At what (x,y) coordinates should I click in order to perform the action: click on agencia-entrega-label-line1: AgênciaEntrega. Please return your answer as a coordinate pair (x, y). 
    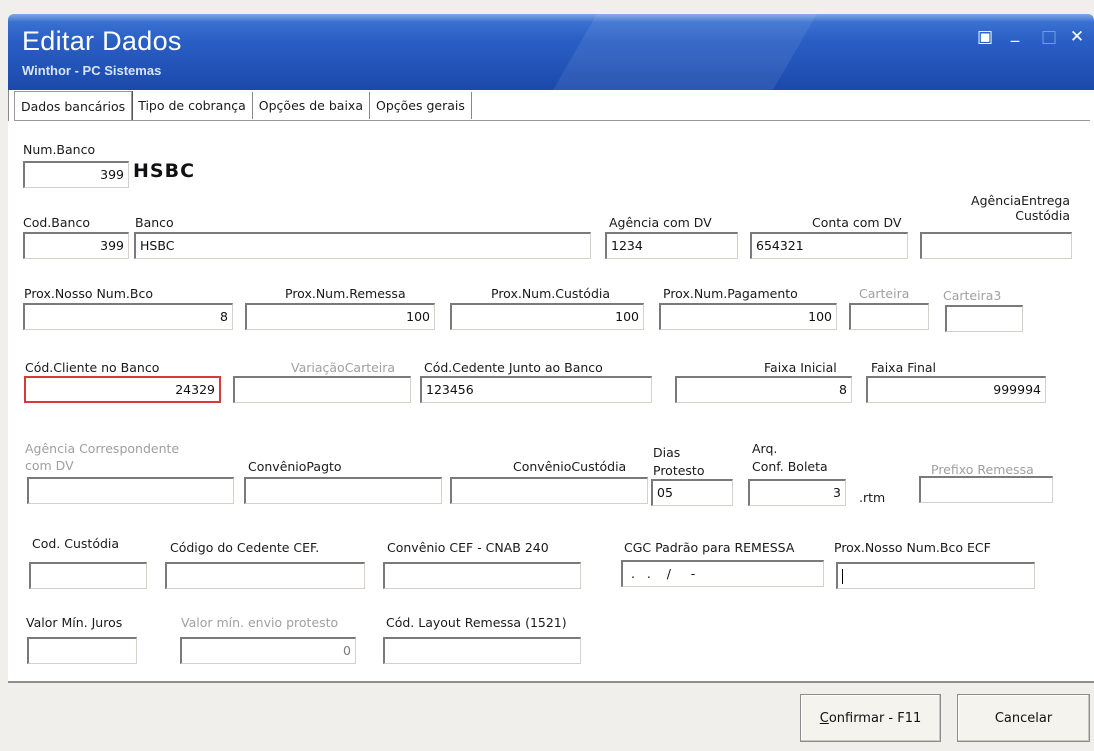
    Looking at the image, I should click on (1020, 200).